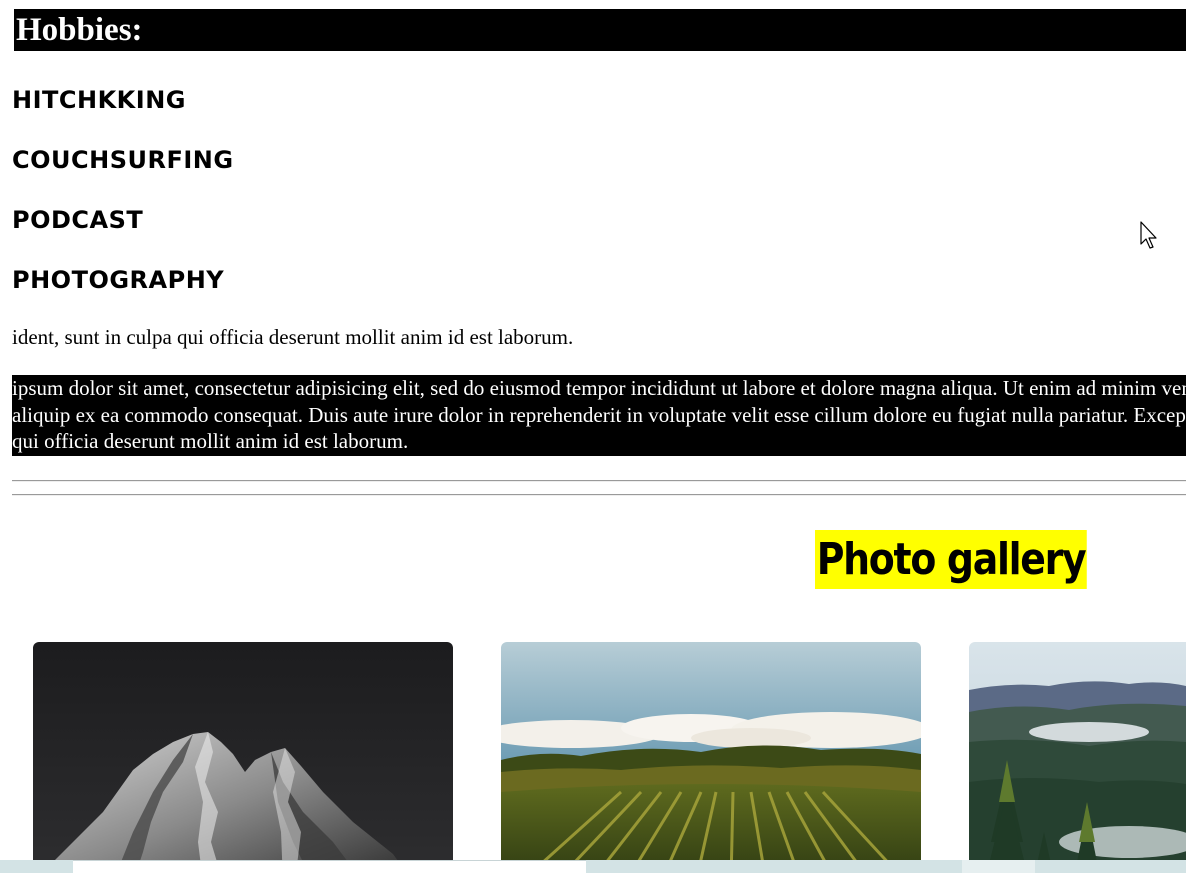 The image size is (1186, 873). What do you see at coordinates (711, 757) in the screenshot?
I see `vineyard-photo` at bounding box center [711, 757].